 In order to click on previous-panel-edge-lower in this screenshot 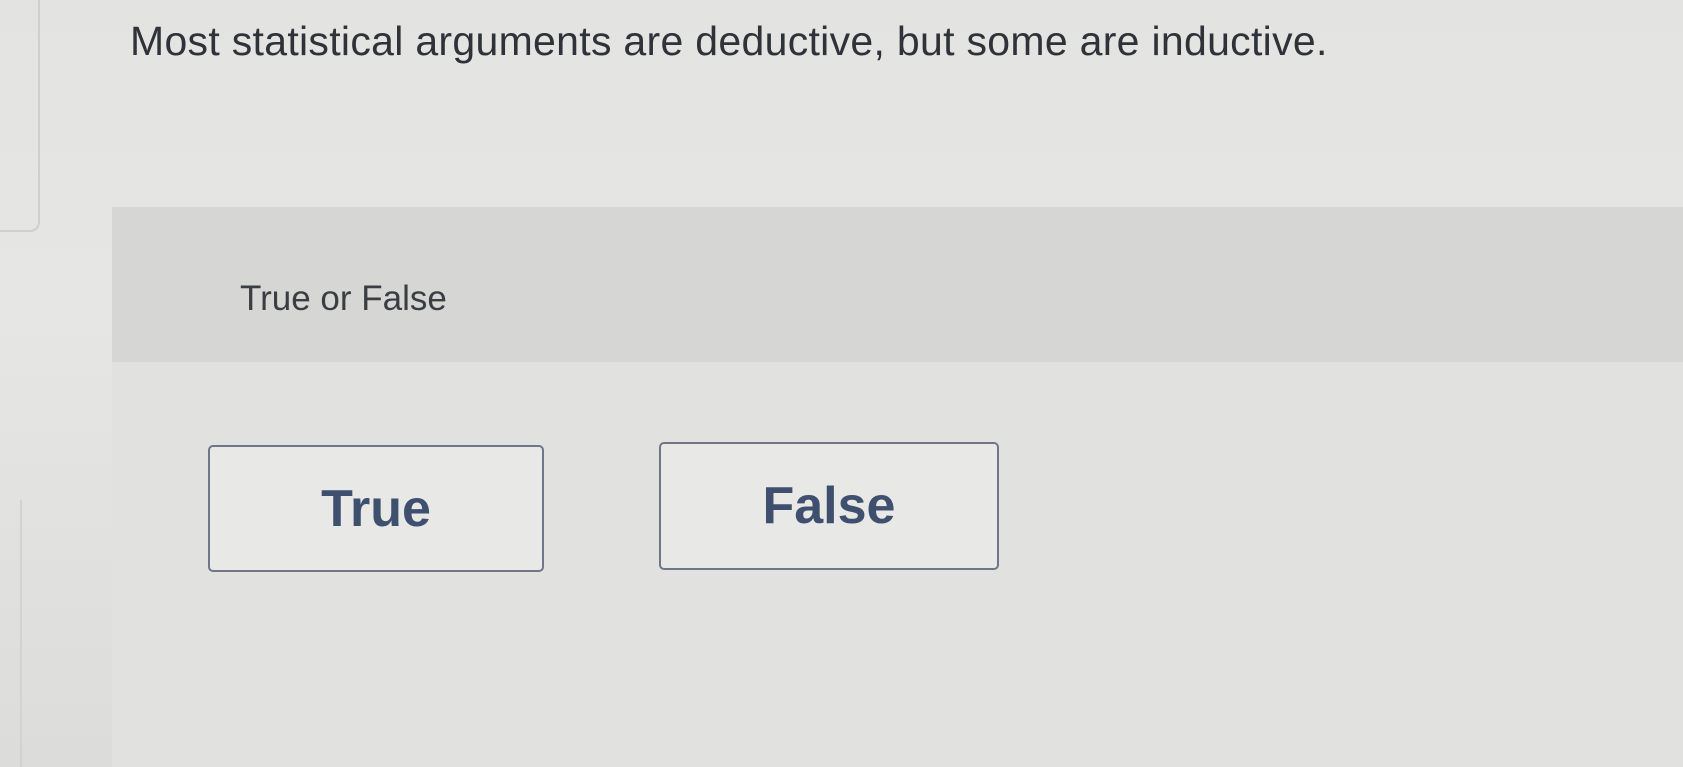, I will do `click(11, 633)`.